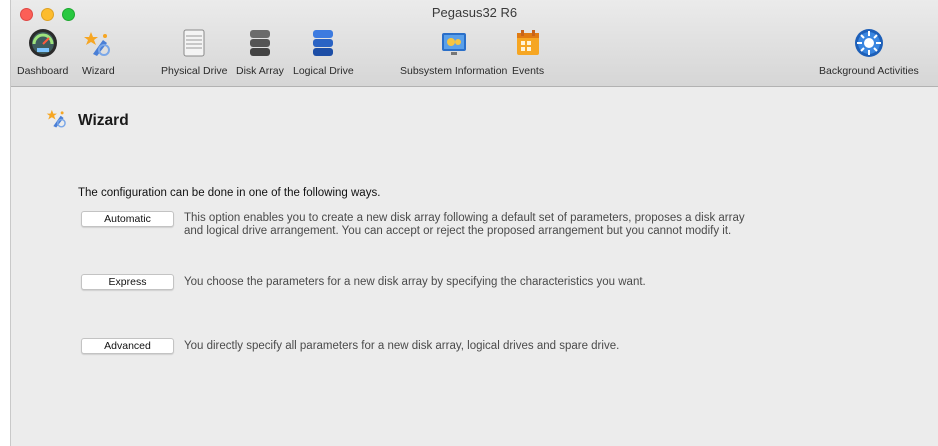 The image size is (938, 446). I want to click on dashboard-gauge-icon, so click(43, 43).